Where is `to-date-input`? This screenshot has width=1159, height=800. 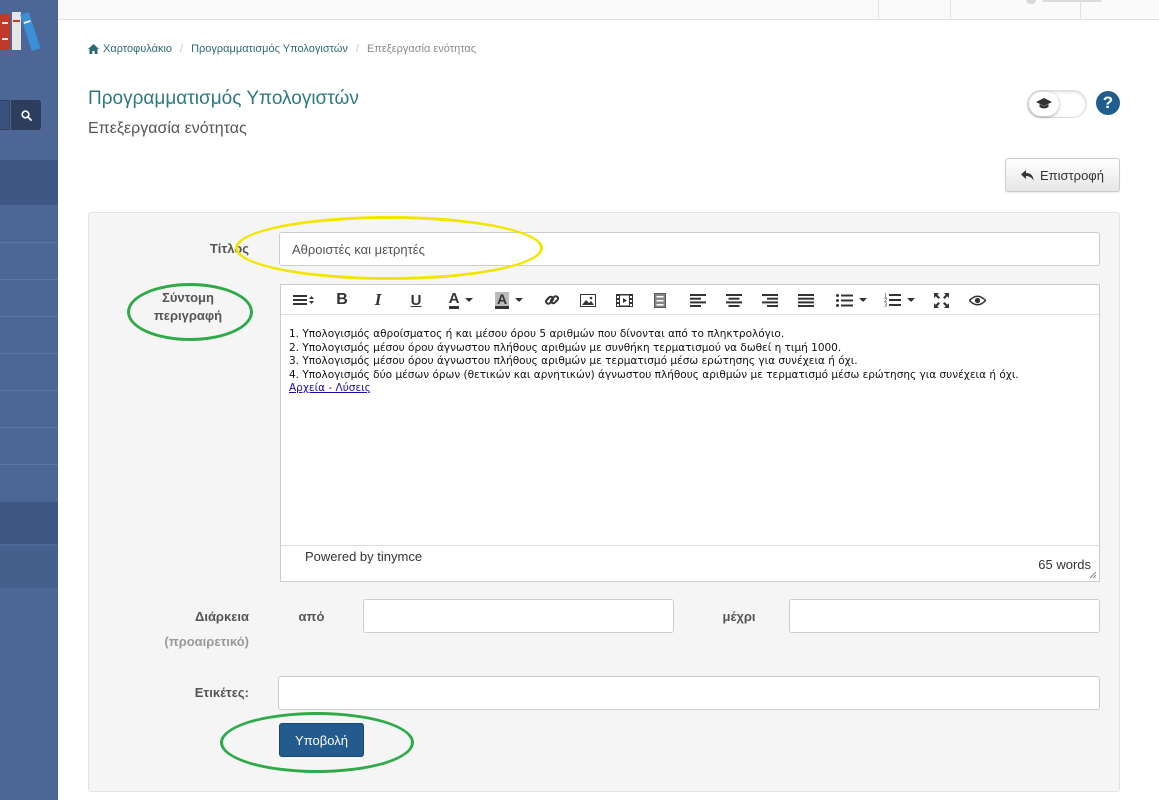
to-date-input is located at coordinates (944, 616).